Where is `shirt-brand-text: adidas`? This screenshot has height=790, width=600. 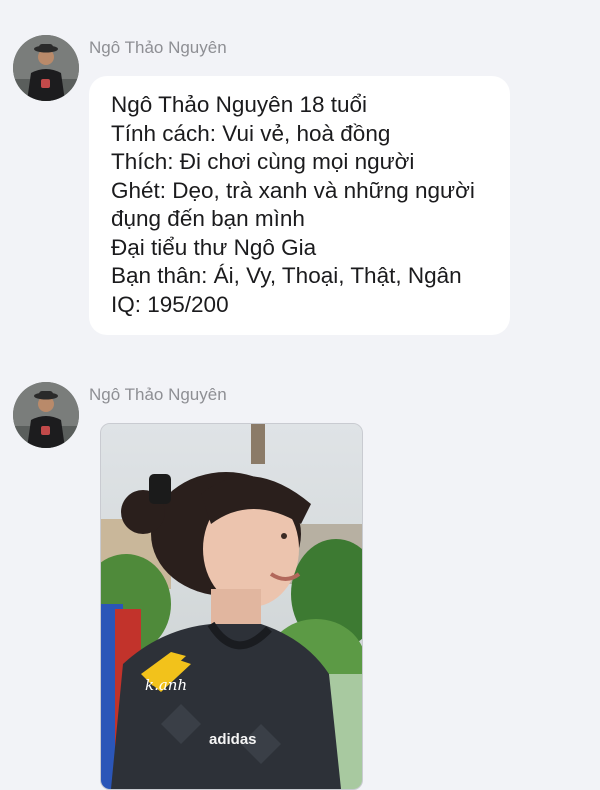
shirt-brand-text: adidas is located at coordinates (233, 739).